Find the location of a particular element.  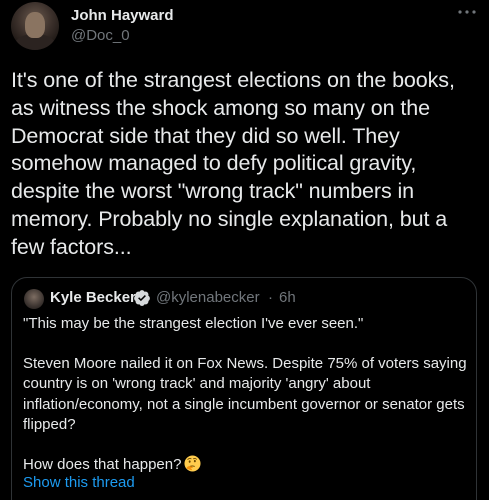

quoted-paragraph-text: How does that happen? is located at coordinates (102, 465).